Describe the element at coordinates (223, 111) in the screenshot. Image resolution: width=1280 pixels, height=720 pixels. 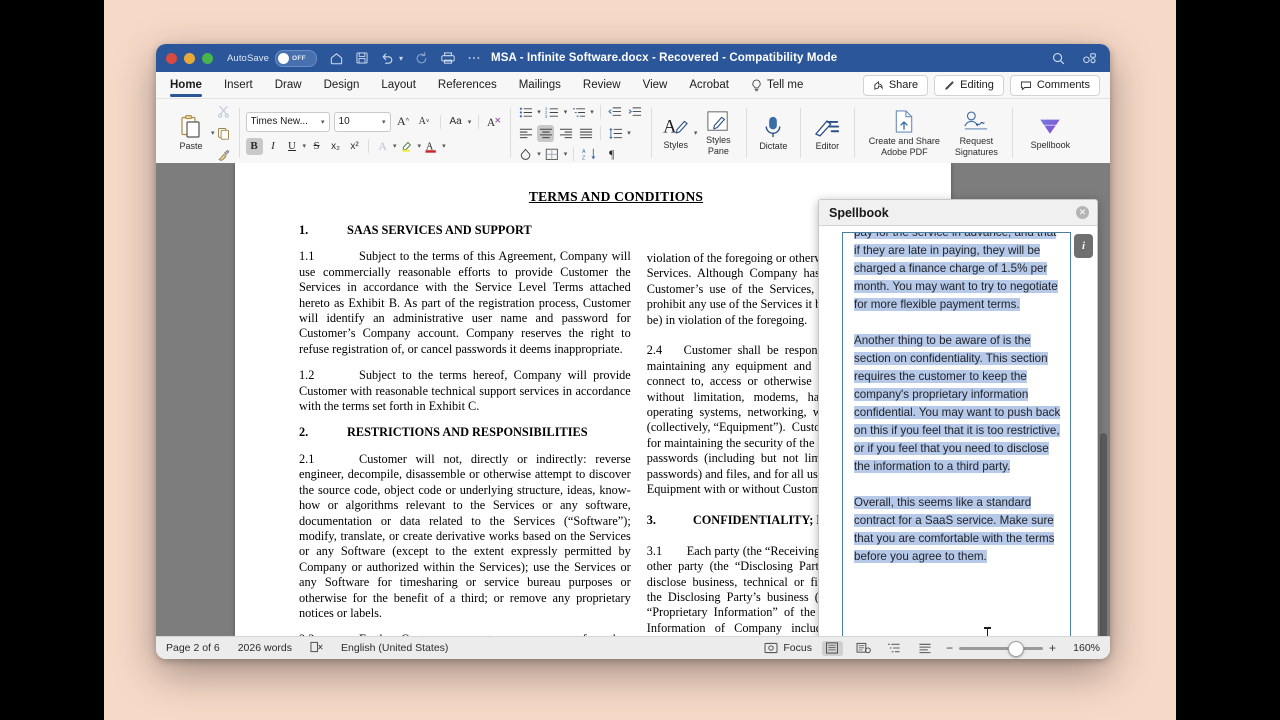
I see `cut-icon` at that location.